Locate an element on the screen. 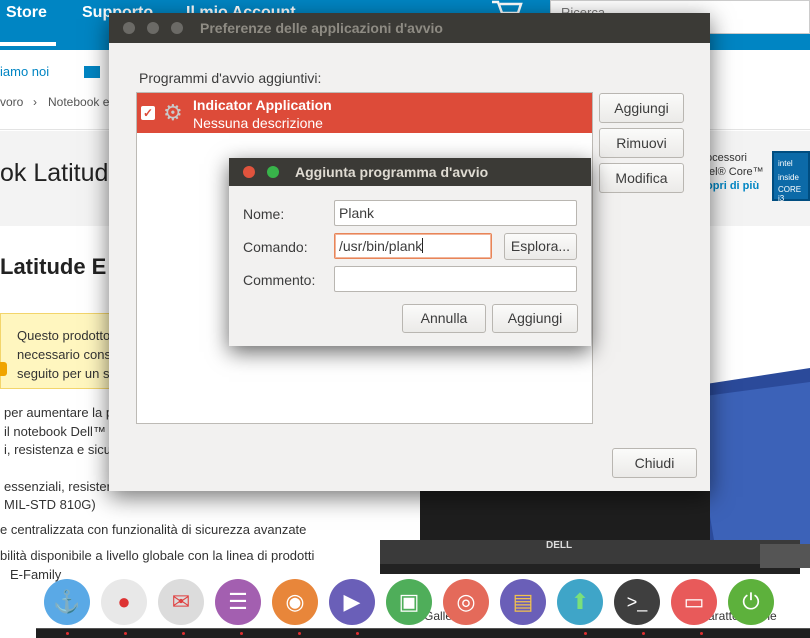 The image size is (810, 638). main-titlebar: Preferenze delle applicazioni d'avvio is located at coordinates (409, 28).